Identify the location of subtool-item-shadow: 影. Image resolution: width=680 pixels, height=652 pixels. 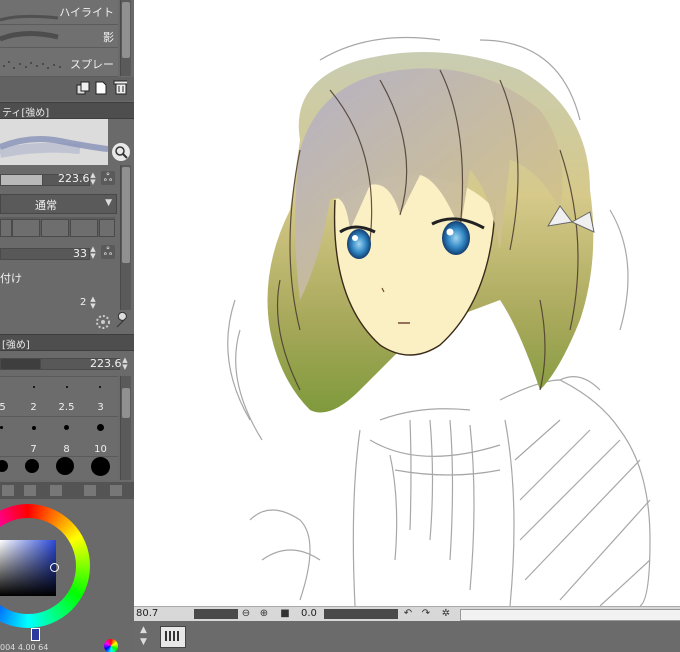
(59, 36).